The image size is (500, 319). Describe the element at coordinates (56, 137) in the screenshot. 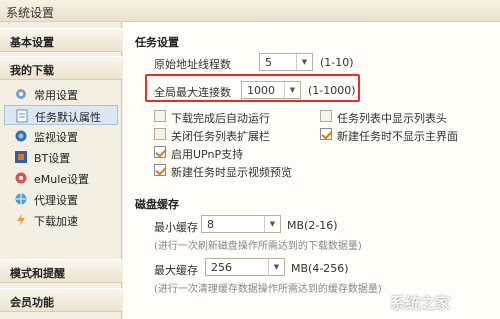

I see `sidebar-item-label: 监视设置` at that location.